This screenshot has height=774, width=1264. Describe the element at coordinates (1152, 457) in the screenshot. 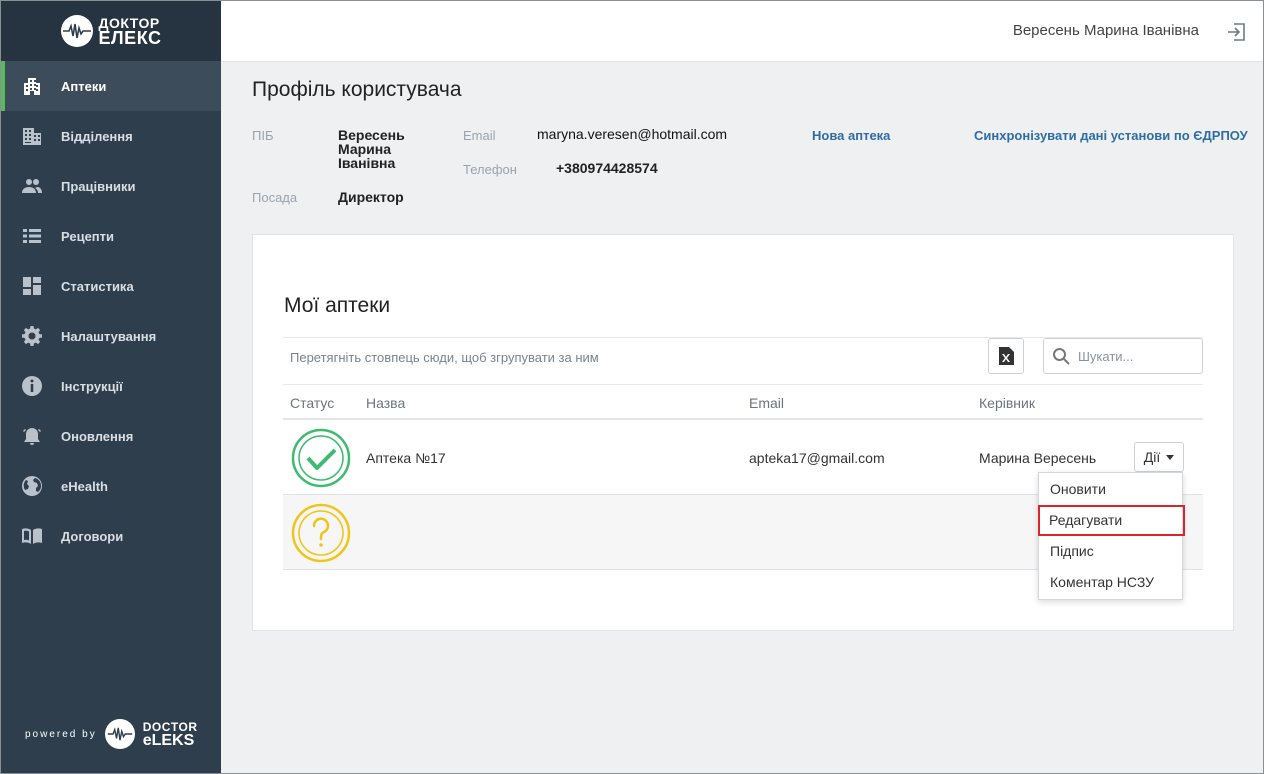

I see `actions-label: Дії` at that location.